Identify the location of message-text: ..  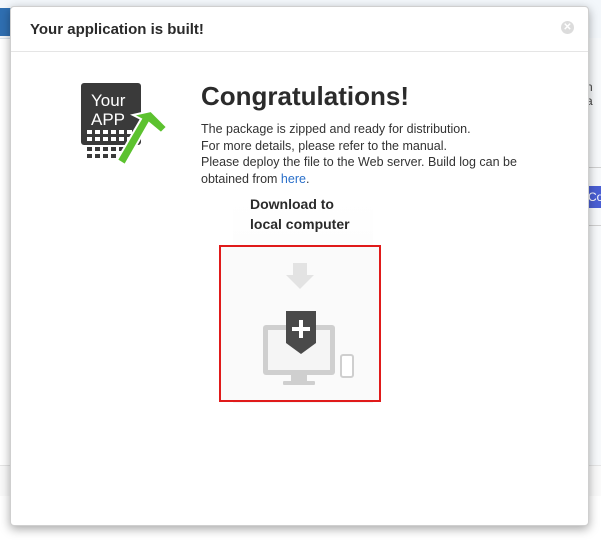
(307, 178).